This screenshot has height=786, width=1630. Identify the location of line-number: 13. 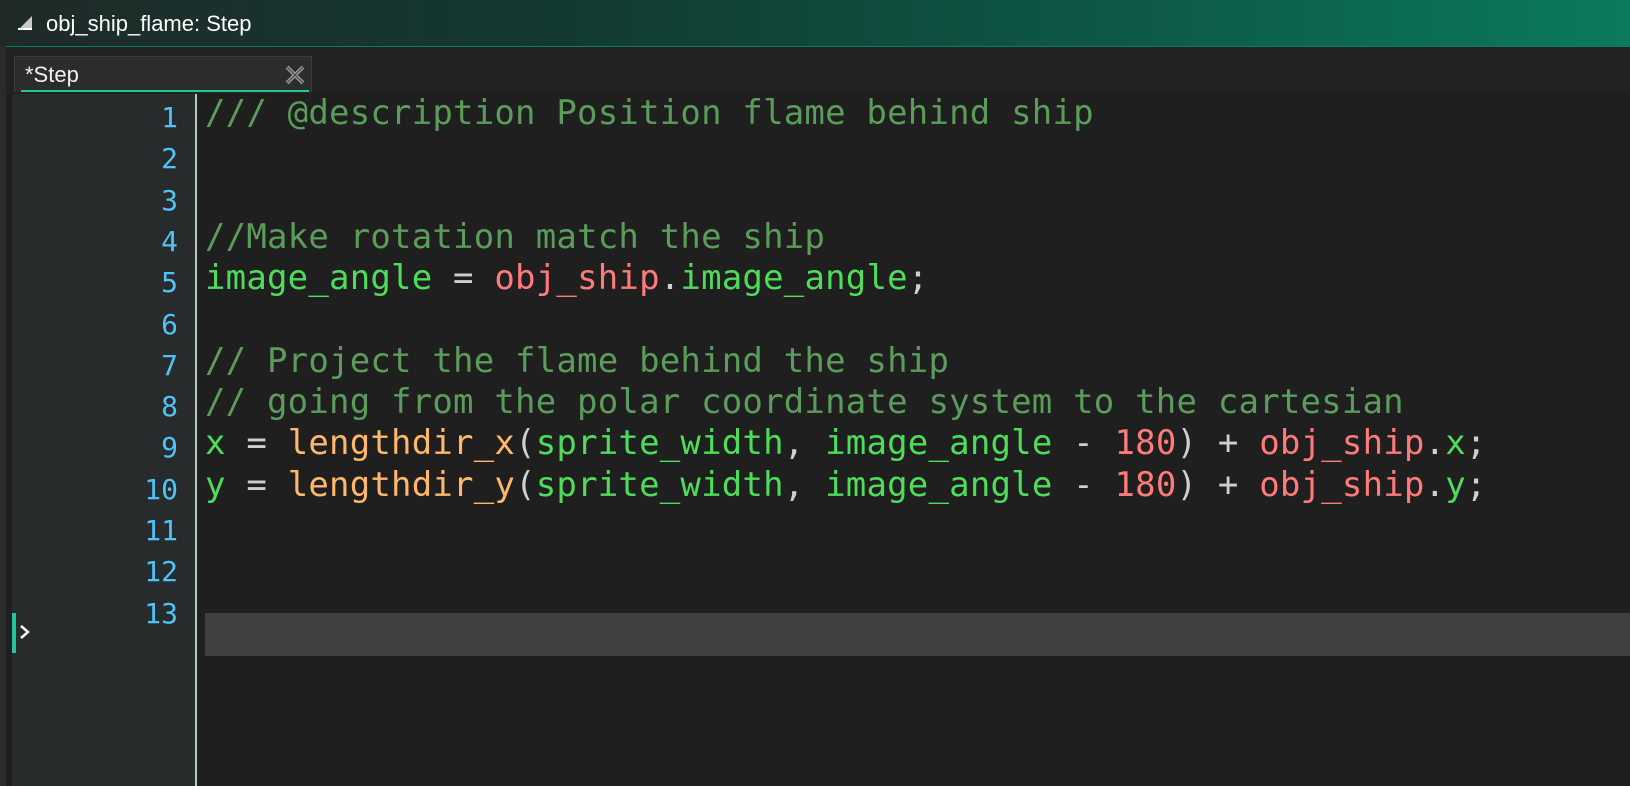
(161, 613).